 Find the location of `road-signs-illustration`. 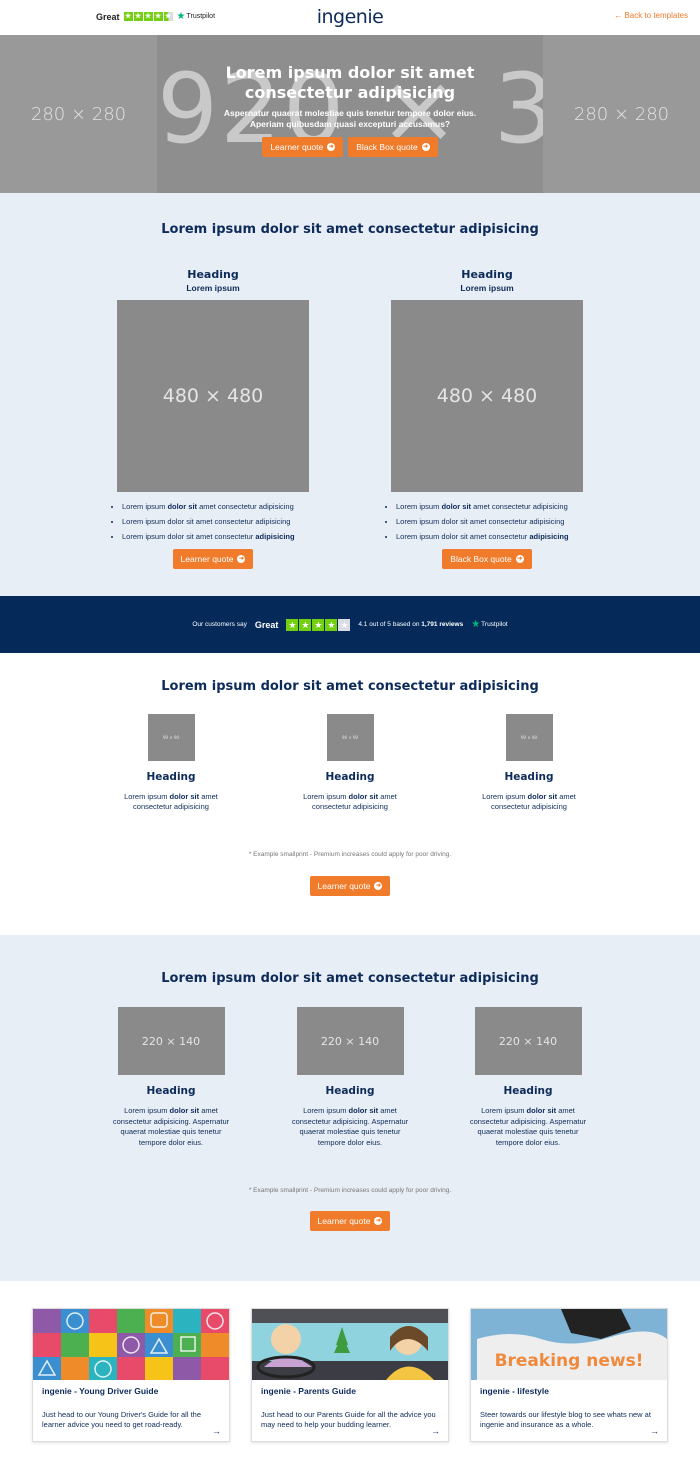

road-signs-illustration is located at coordinates (131, 1344).